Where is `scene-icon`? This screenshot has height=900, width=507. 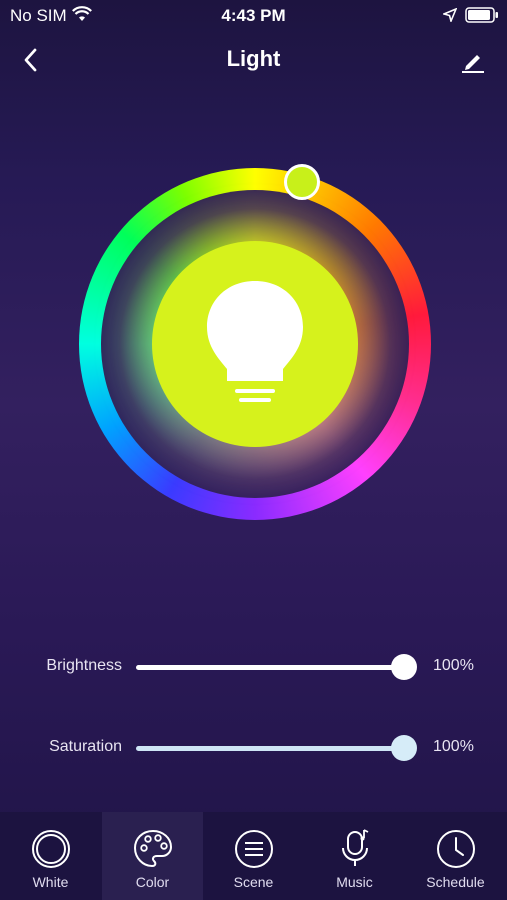
scene-icon is located at coordinates (254, 849).